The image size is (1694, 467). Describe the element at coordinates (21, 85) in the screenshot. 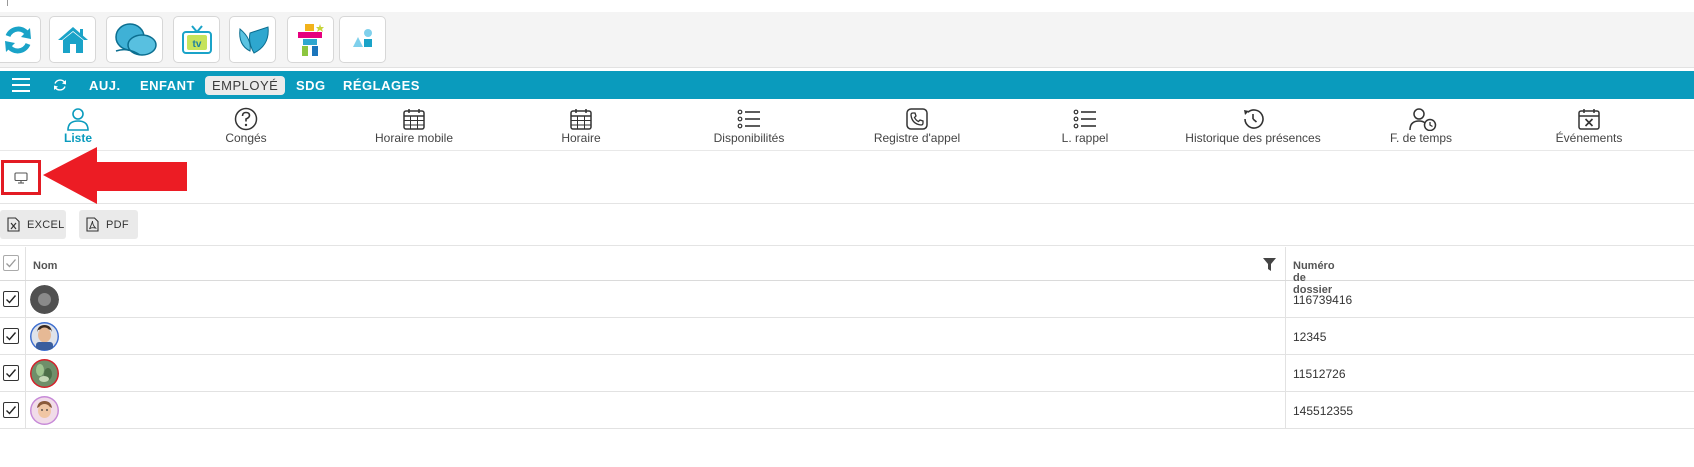

I see `menu-icon` at that location.